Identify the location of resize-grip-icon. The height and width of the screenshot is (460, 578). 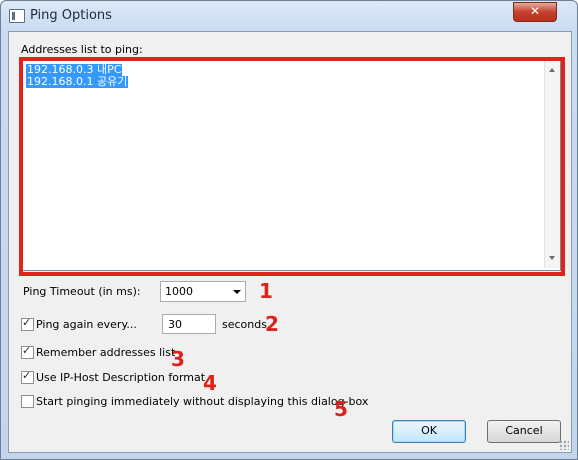
(564, 445).